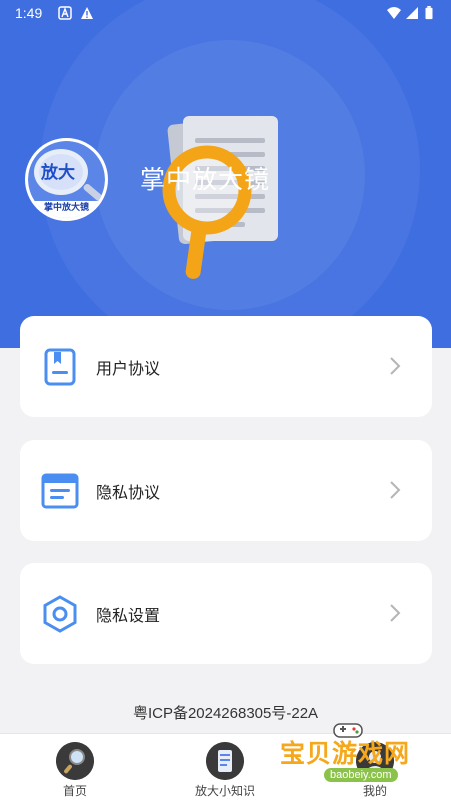 This screenshot has height=803, width=451. What do you see at coordinates (66, 209) in the screenshot?
I see `avatar-caption: 掌中放大镜` at bounding box center [66, 209].